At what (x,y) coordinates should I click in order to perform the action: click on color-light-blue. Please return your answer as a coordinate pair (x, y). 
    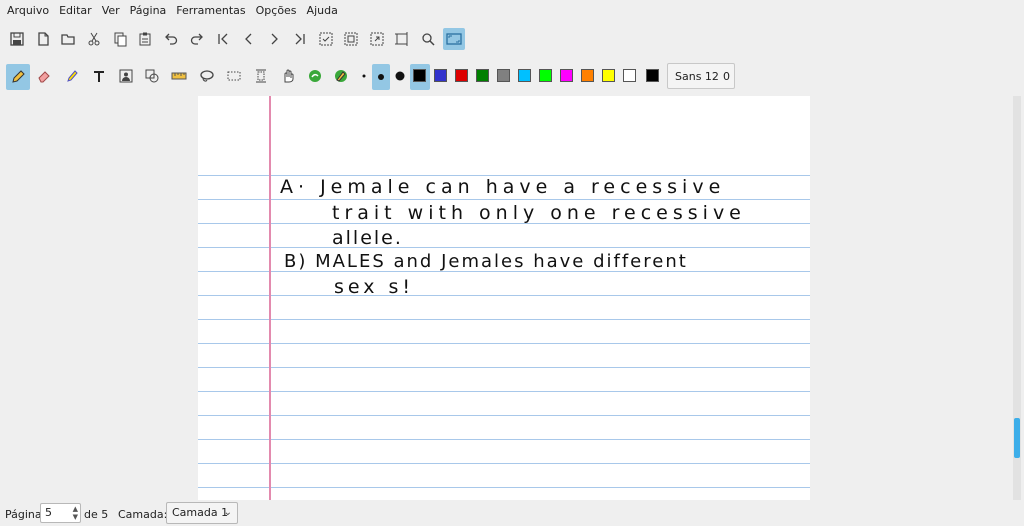
    Looking at the image, I should click on (524, 75).